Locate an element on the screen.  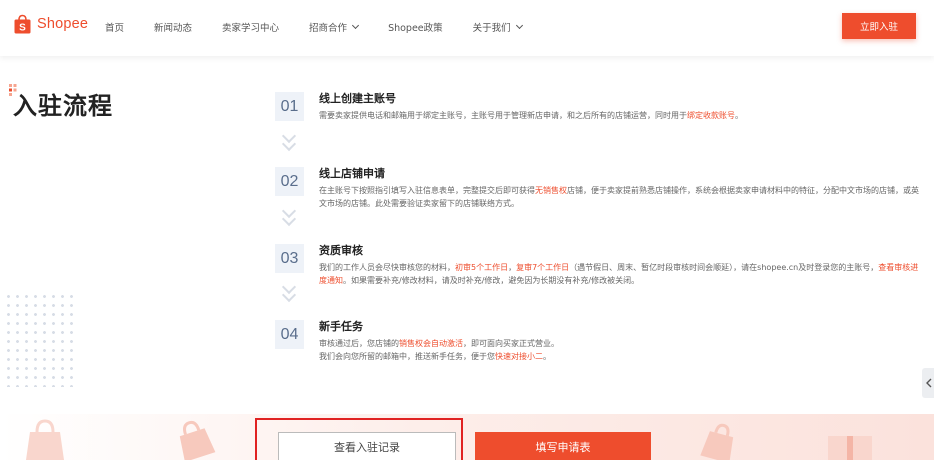
description-text: 我们的工作人员会尽快审核您的材料， is located at coordinates (387, 267).